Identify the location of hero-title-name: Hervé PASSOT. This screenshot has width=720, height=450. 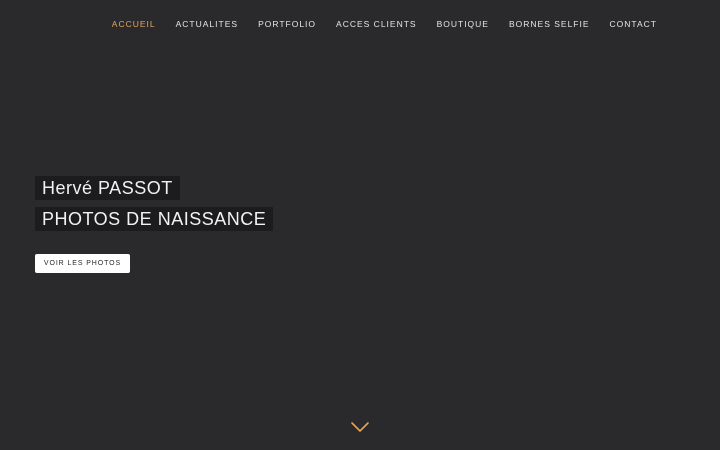
(107, 188).